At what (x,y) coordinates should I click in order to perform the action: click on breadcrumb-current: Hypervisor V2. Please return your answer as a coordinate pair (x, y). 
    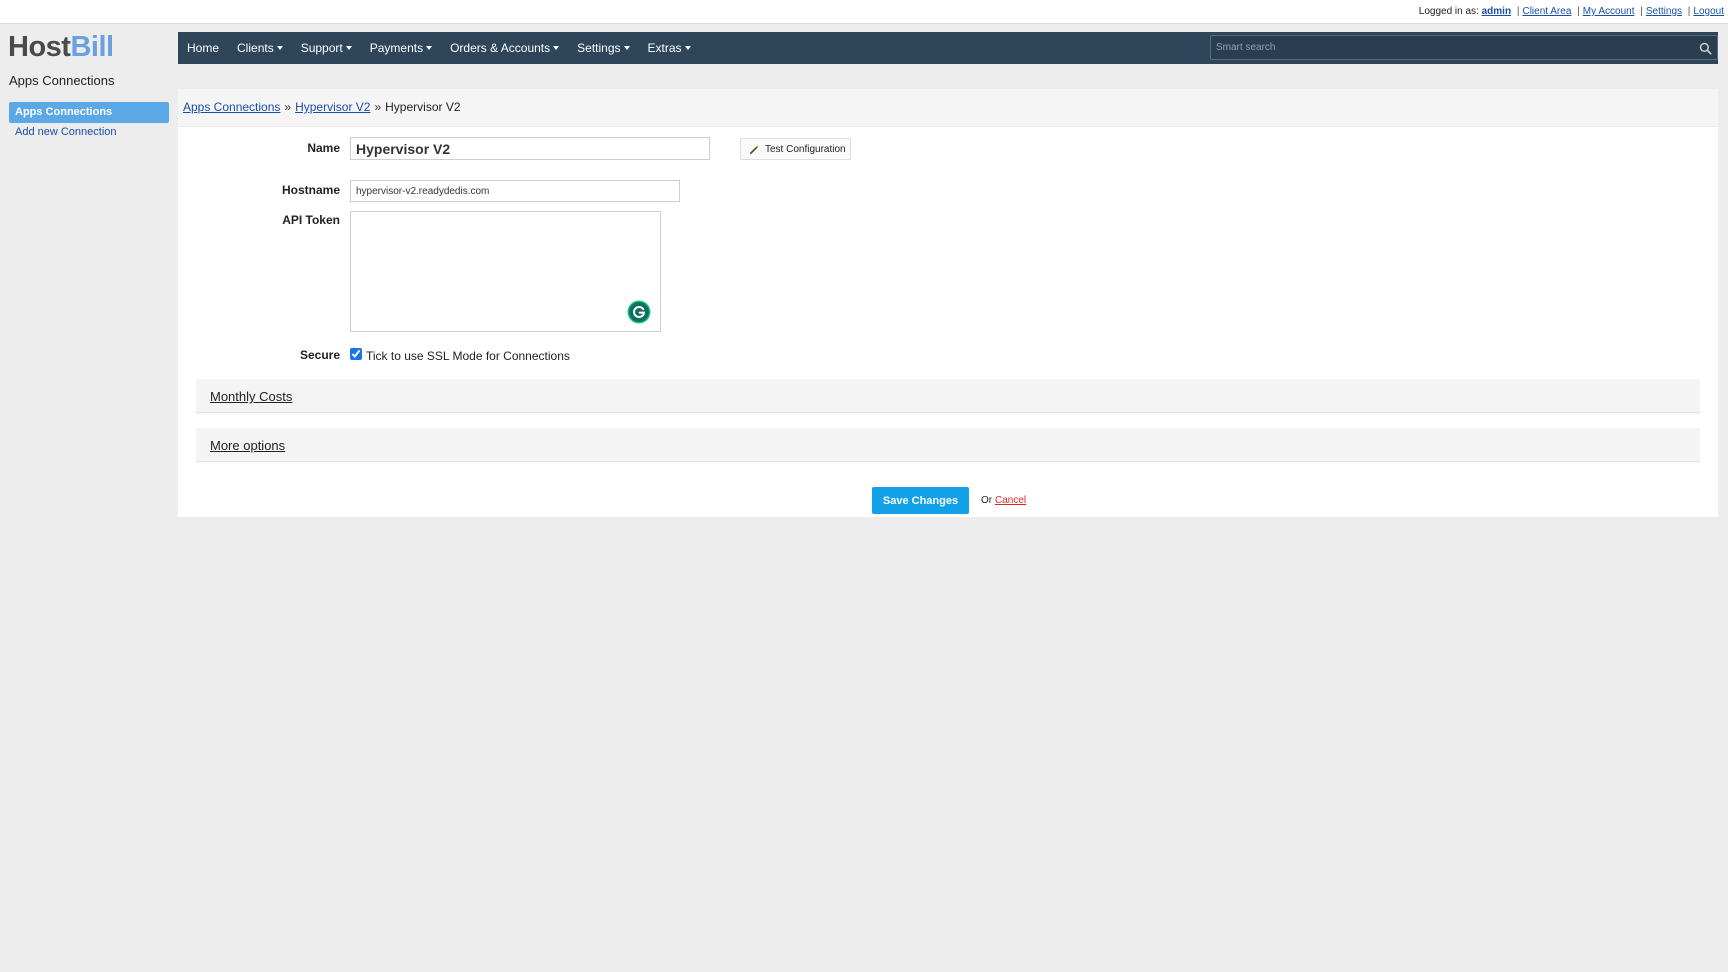
    Looking at the image, I should click on (423, 107).